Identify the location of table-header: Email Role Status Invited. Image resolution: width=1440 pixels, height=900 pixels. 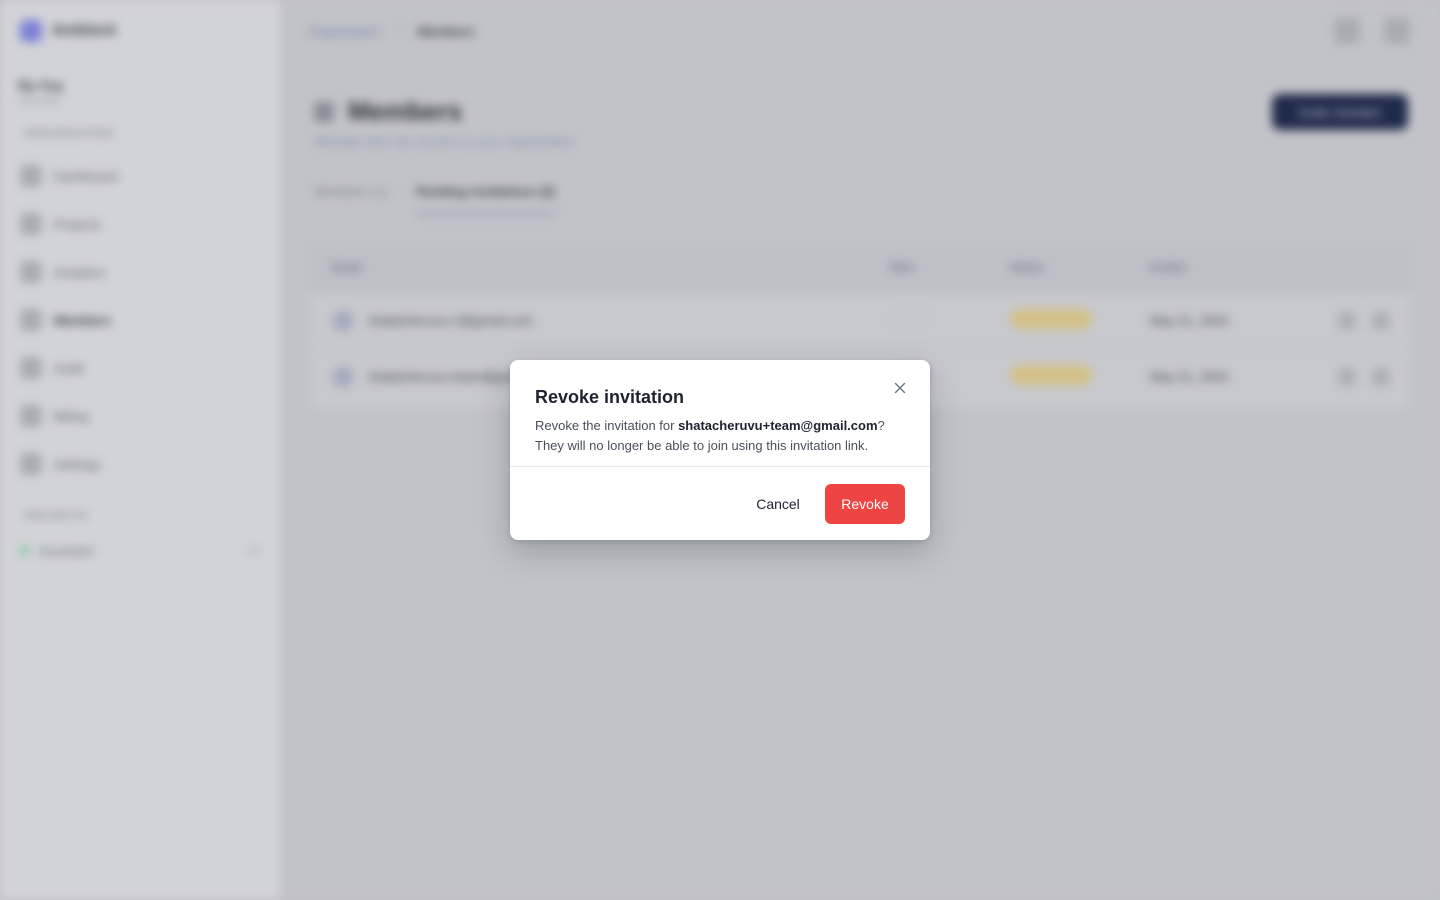
(860, 268).